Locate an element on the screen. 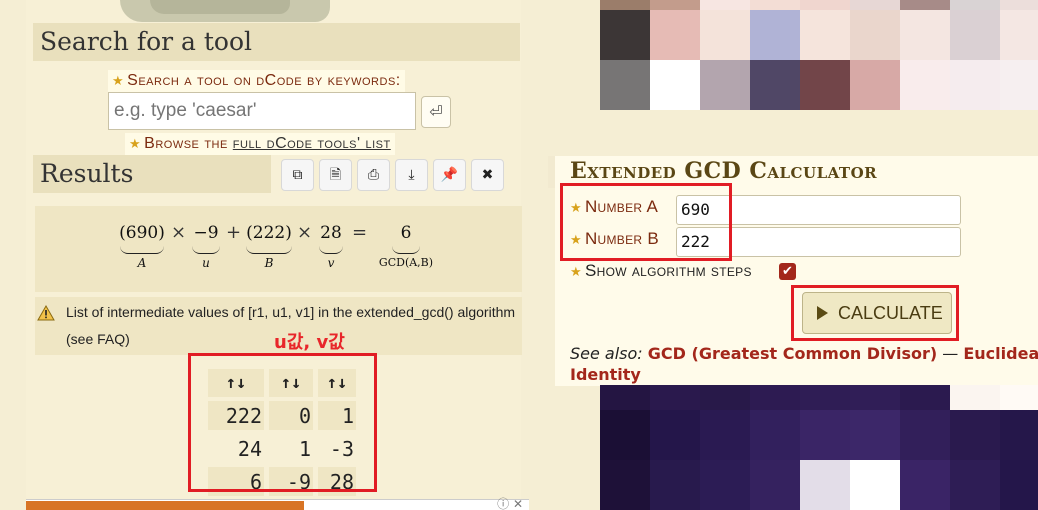 The width and height of the screenshot is (1038, 510). results-section-title: Results is located at coordinates (152, 174).